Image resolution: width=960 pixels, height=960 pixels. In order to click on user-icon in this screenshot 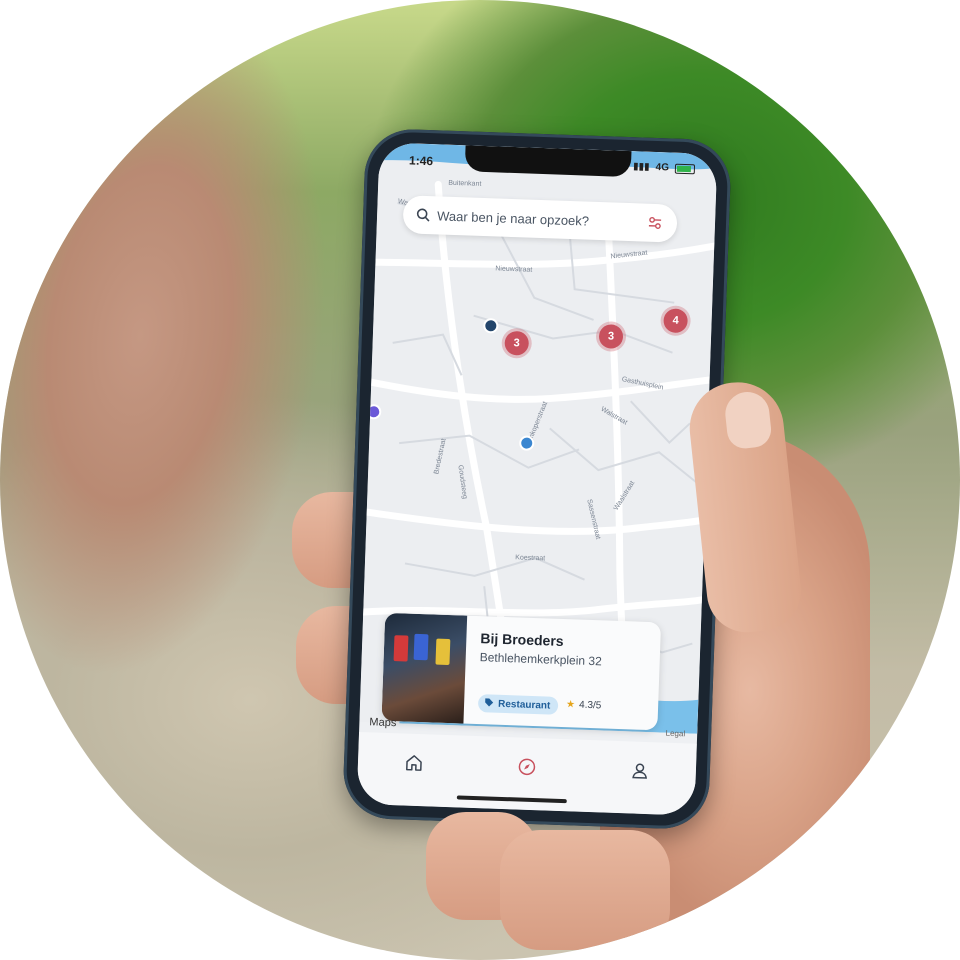, I will do `click(639, 771)`.